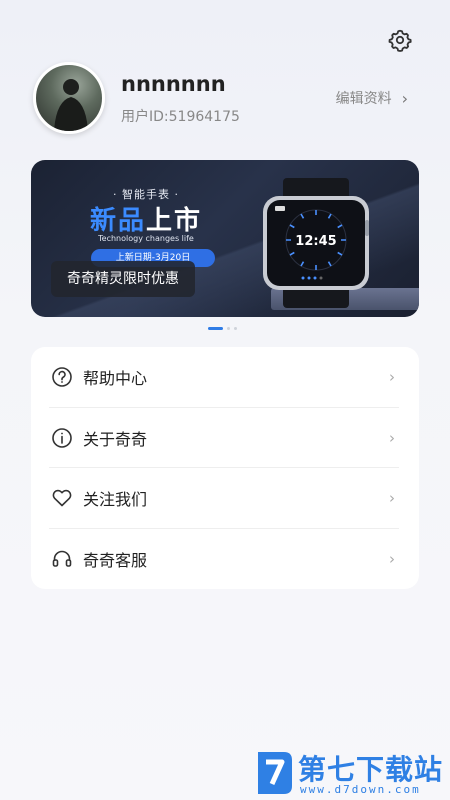  I want to click on smartwatch-image: 12:45, so click(316, 245).